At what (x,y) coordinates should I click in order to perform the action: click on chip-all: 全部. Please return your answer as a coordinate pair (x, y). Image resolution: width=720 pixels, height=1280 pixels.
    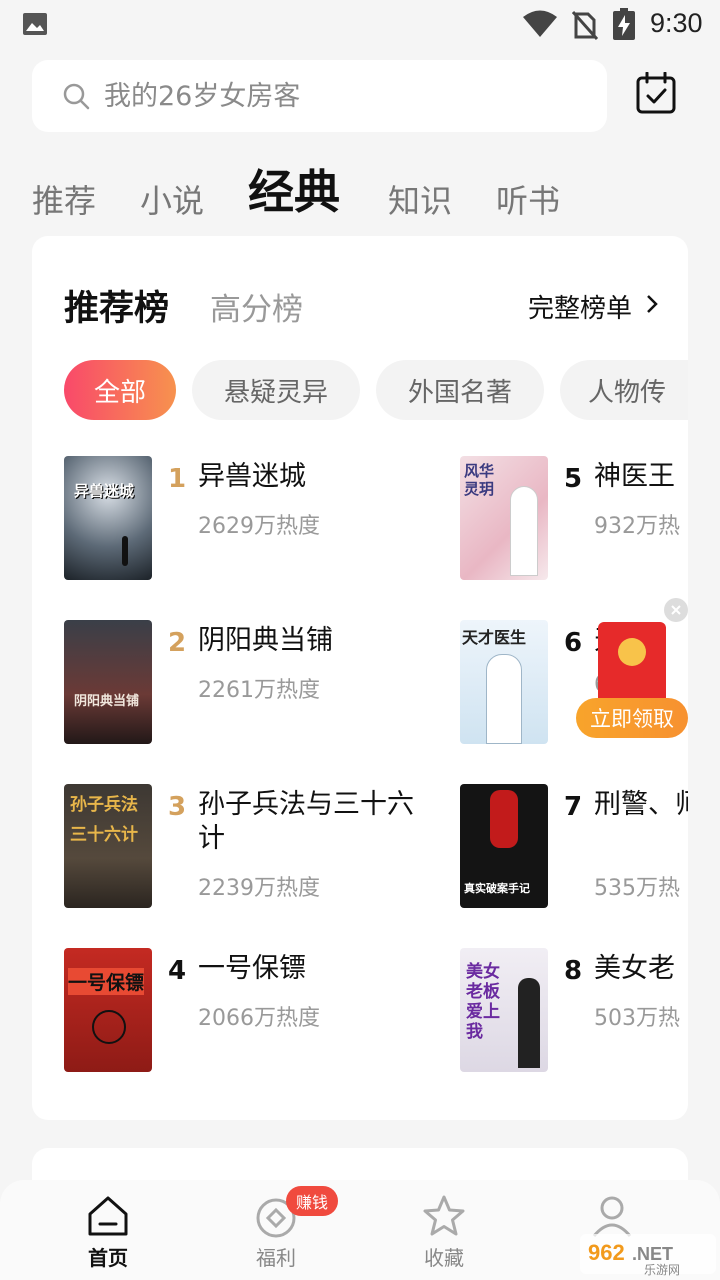
    Looking at the image, I should click on (120, 390).